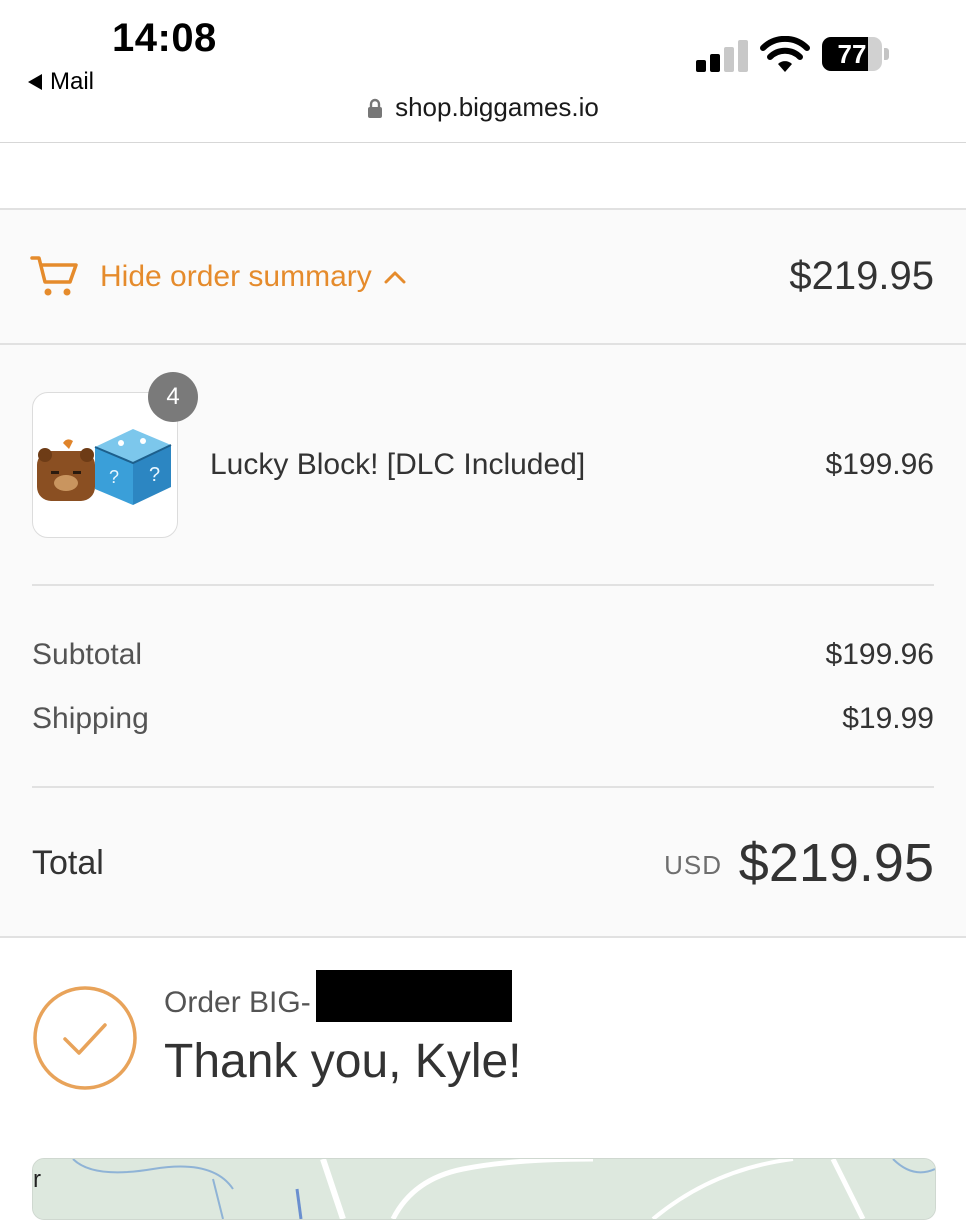 Image resolution: width=966 pixels, height=1220 pixels. What do you see at coordinates (879, 464) in the screenshot?
I see `product-price: $199.96` at bounding box center [879, 464].